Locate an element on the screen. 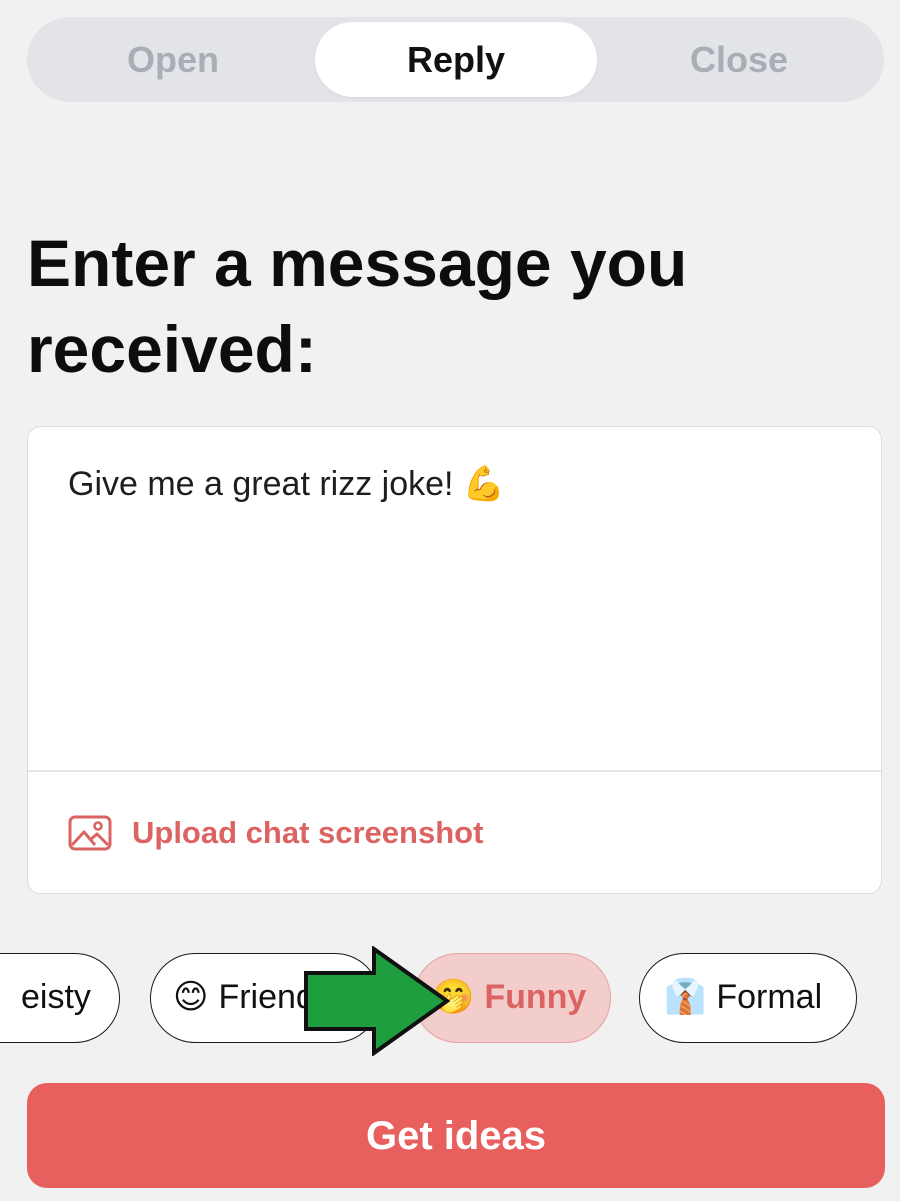 The image size is (900, 1201). smiling-face-icon: 😊 is located at coordinates (191, 997).